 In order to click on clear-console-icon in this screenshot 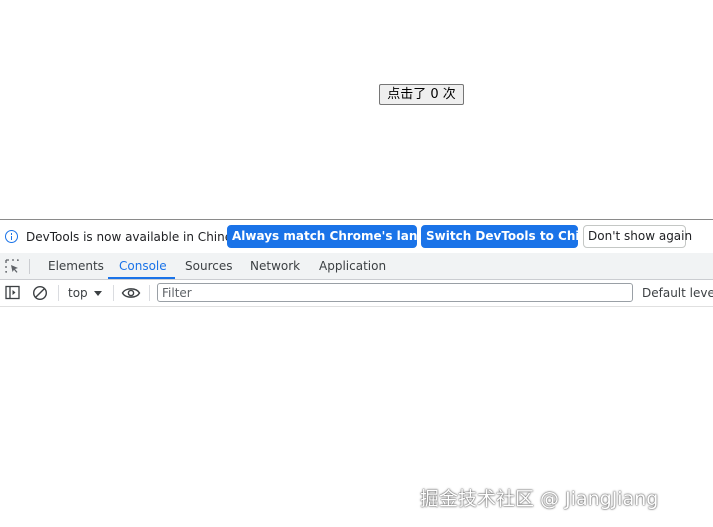, I will do `click(40, 293)`.